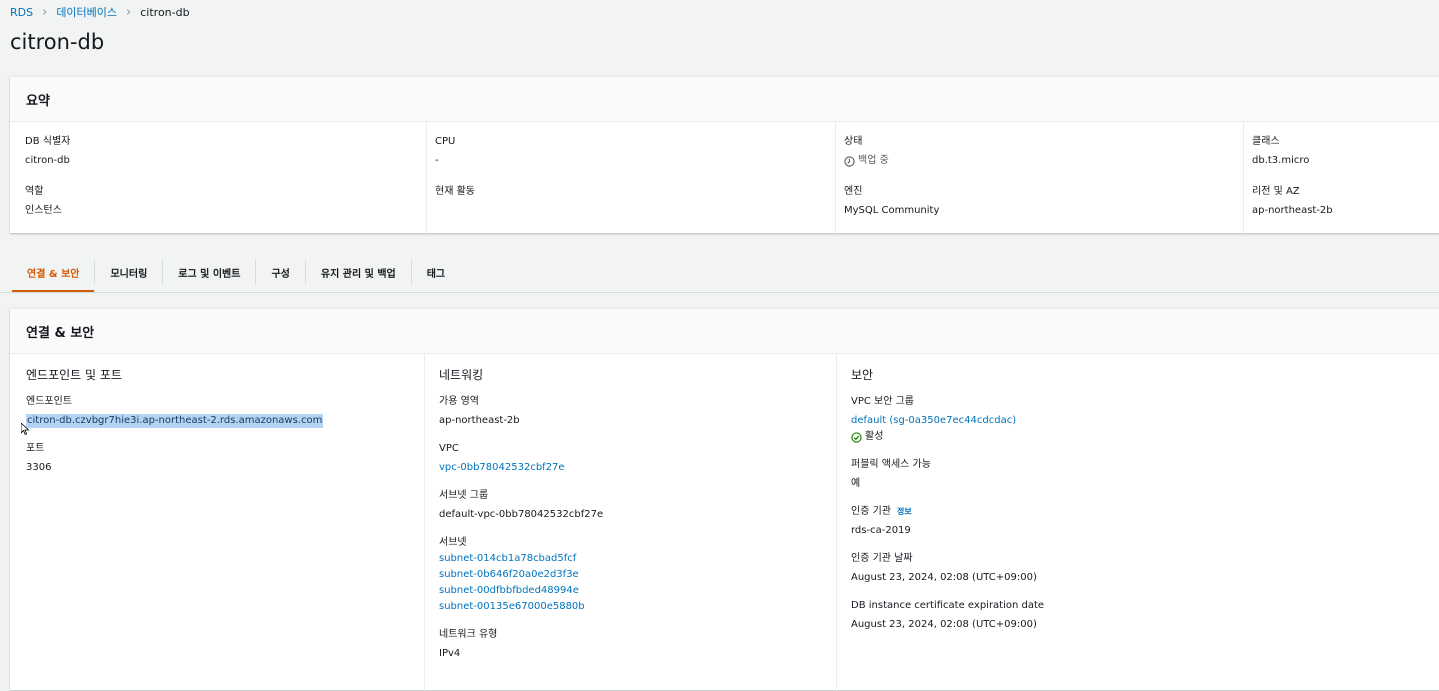 The width and height of the screenshot is (1439, 691). Describe the element at coordinates (630, 178) in the screenshot. I see `summary-col-cpu: CPU - 현재 활동` at that location.